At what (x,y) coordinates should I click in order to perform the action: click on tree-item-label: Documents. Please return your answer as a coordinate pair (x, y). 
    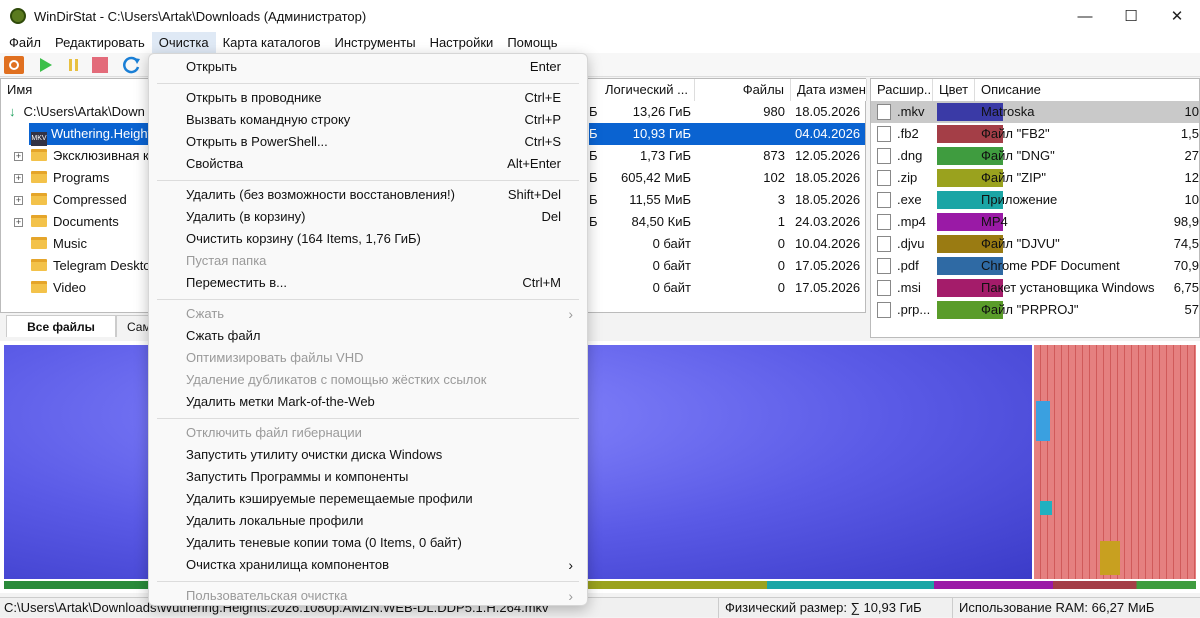
    Looking at the image, I should click on (86, 221).